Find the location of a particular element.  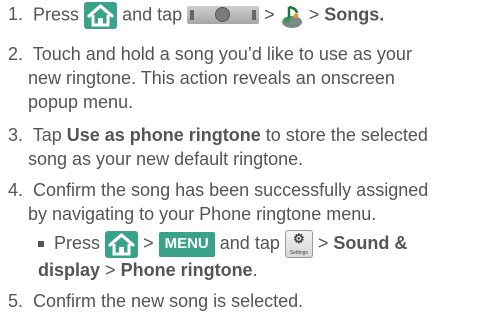

step-number: 4. is located at coordinates (16, 190).